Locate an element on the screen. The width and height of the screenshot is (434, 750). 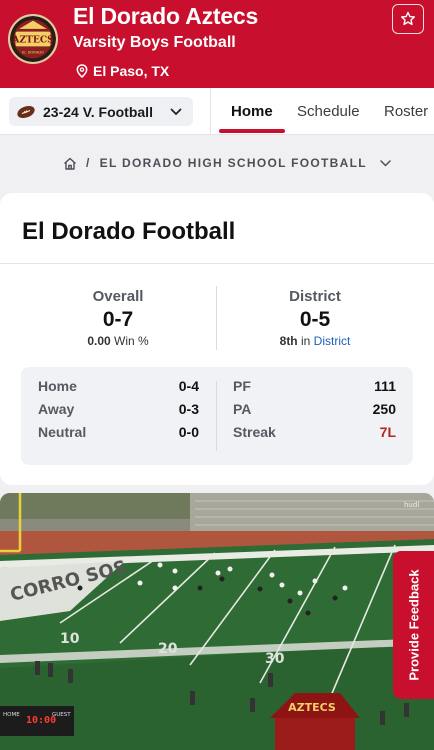
split-home-value: 0-4 is located at coordinates (188, 386).